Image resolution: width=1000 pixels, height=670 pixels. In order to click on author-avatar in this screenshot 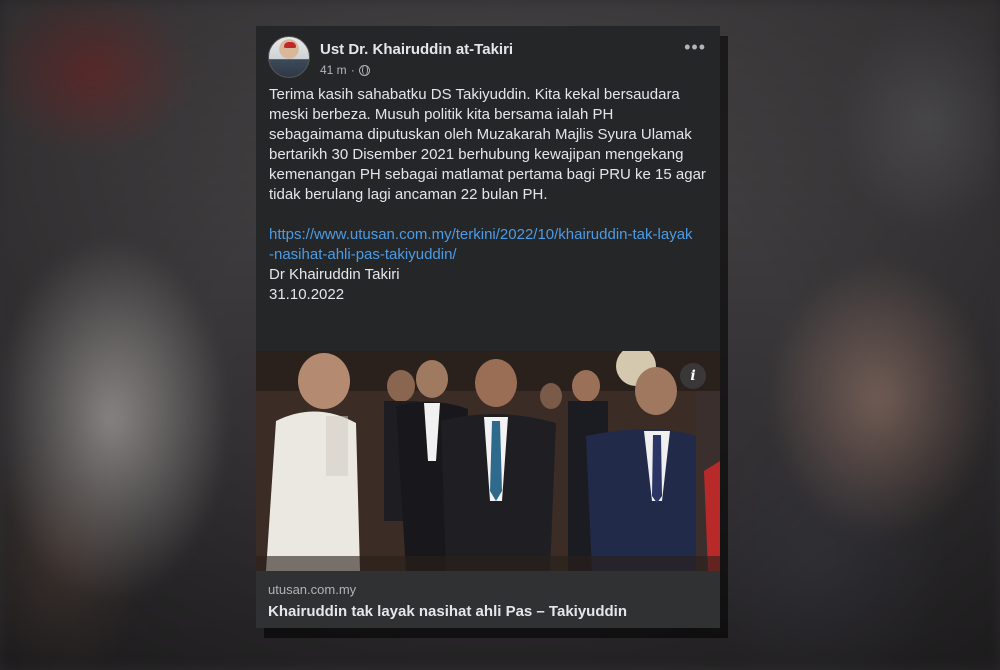, I will do `click(289, 57)`.